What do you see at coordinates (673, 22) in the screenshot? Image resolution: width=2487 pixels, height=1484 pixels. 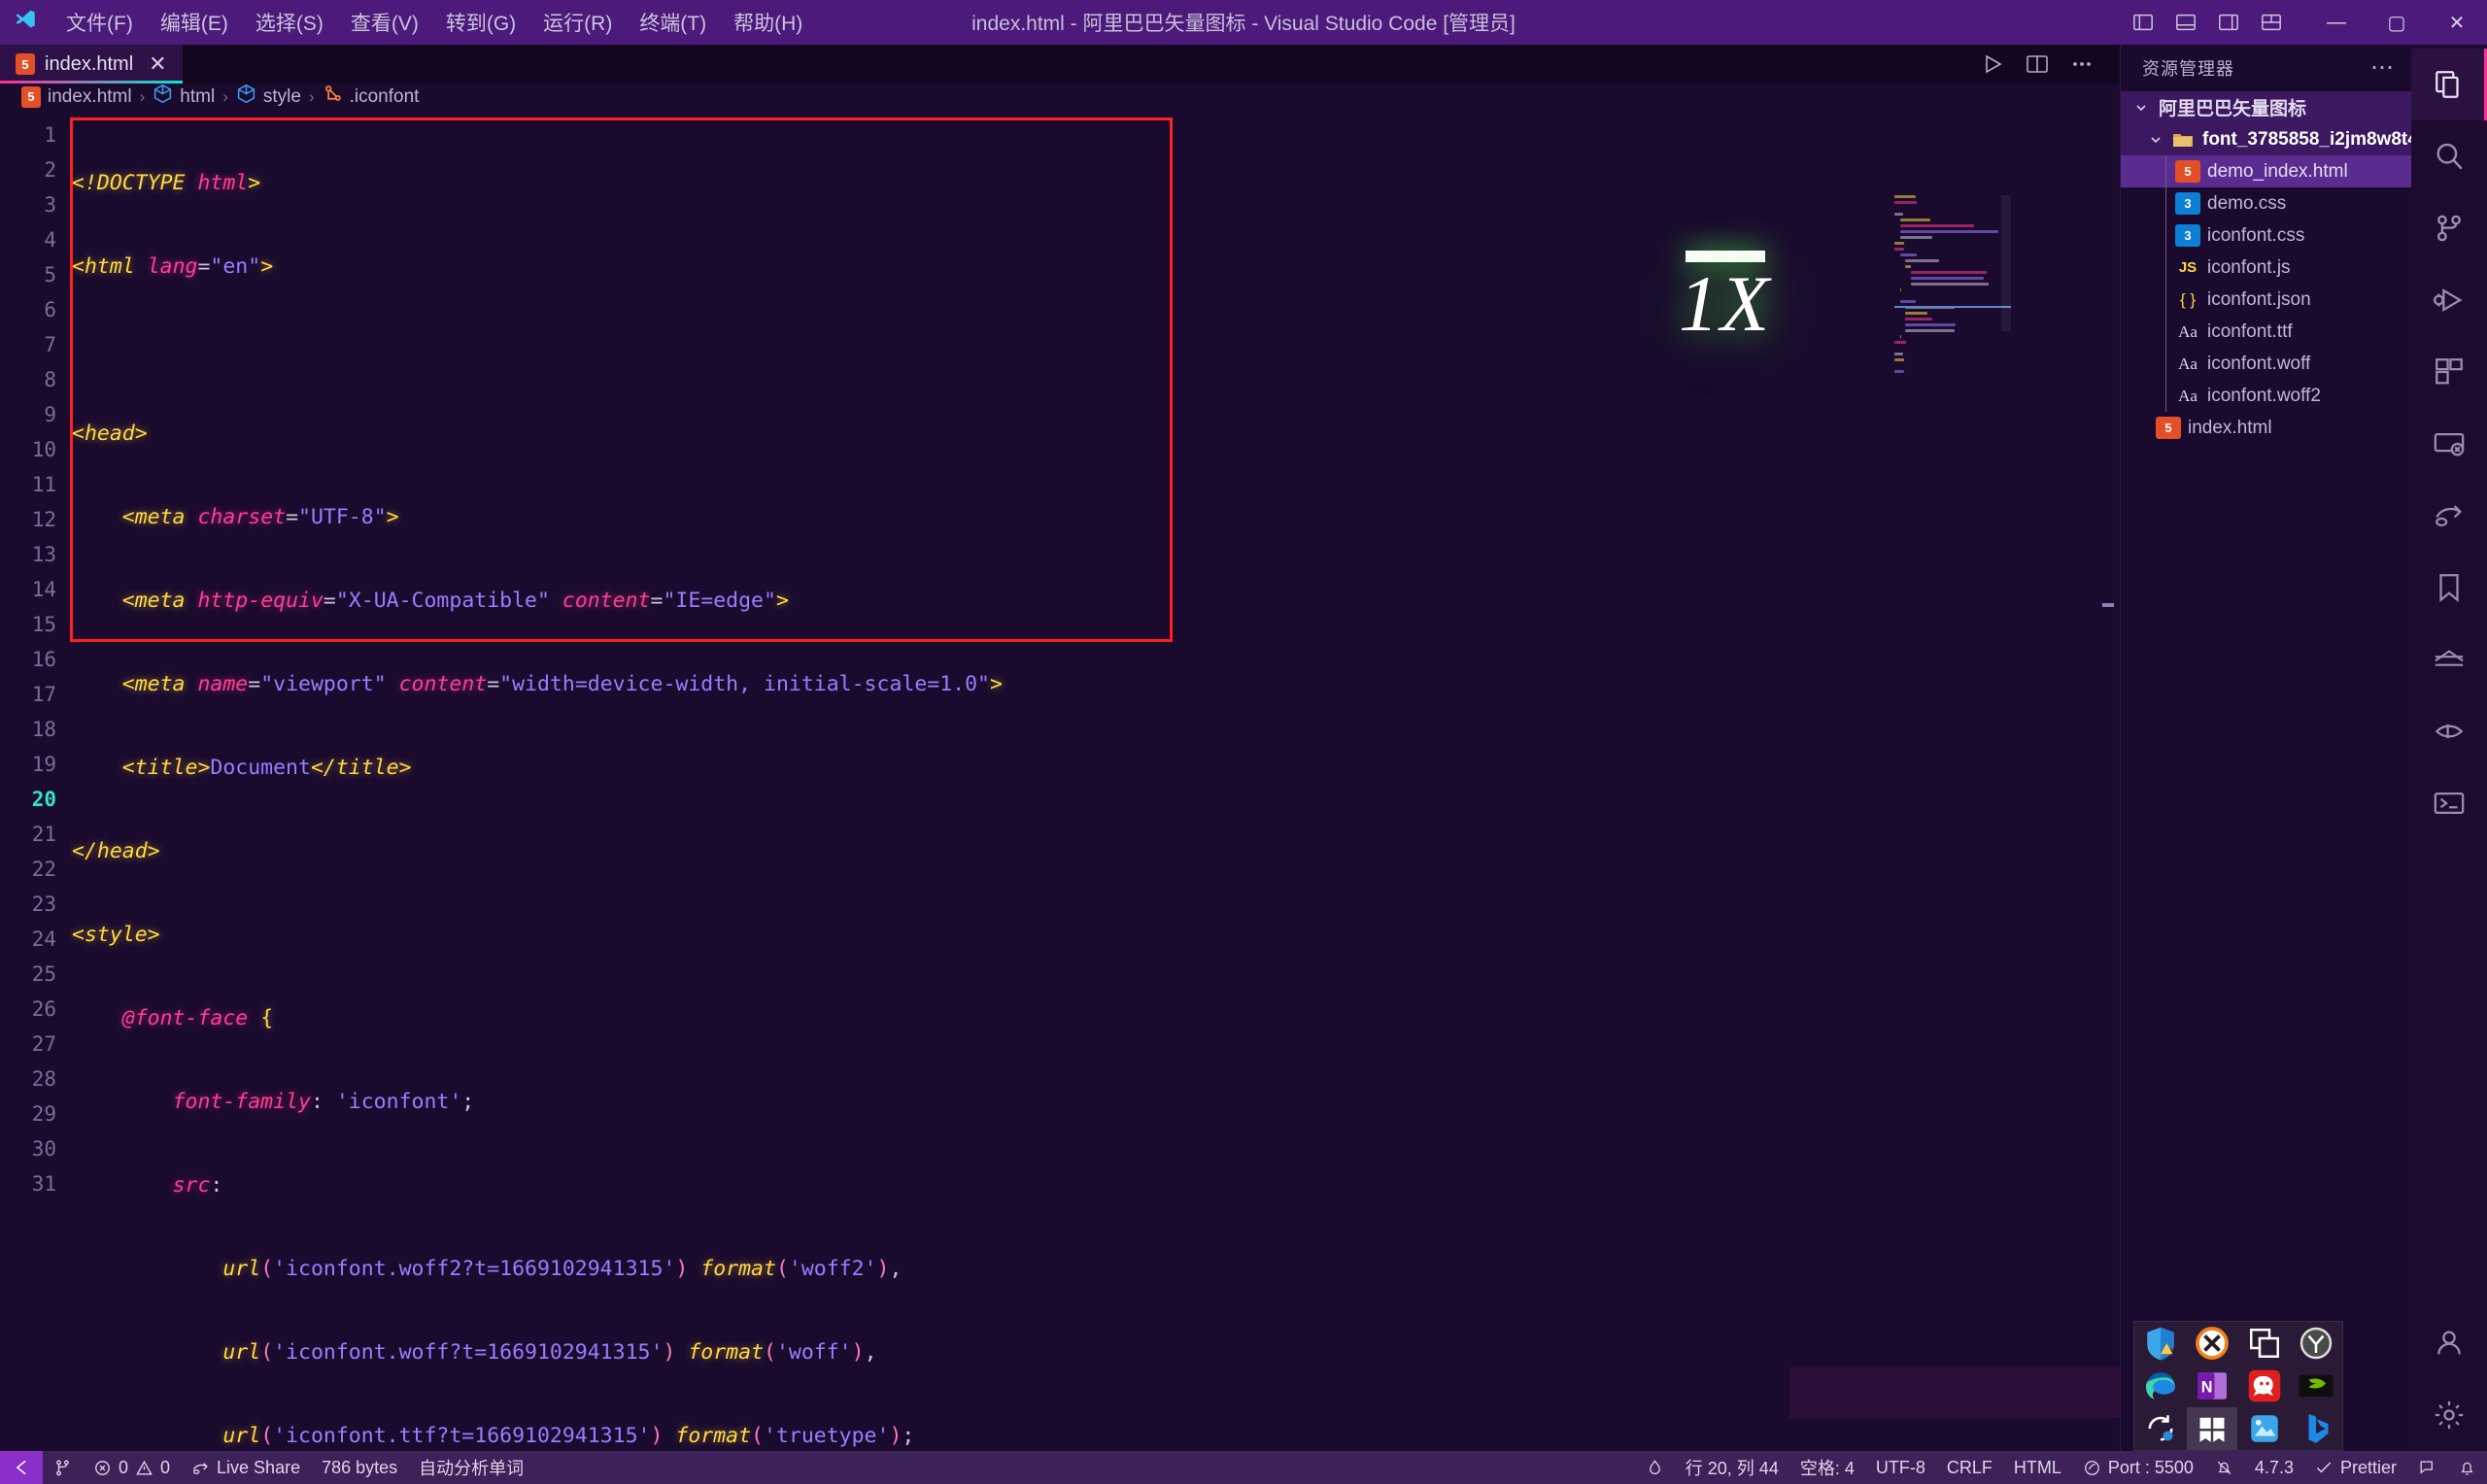 I see `menu-terminal: 终端(T)` at bounding box center [673, 22].